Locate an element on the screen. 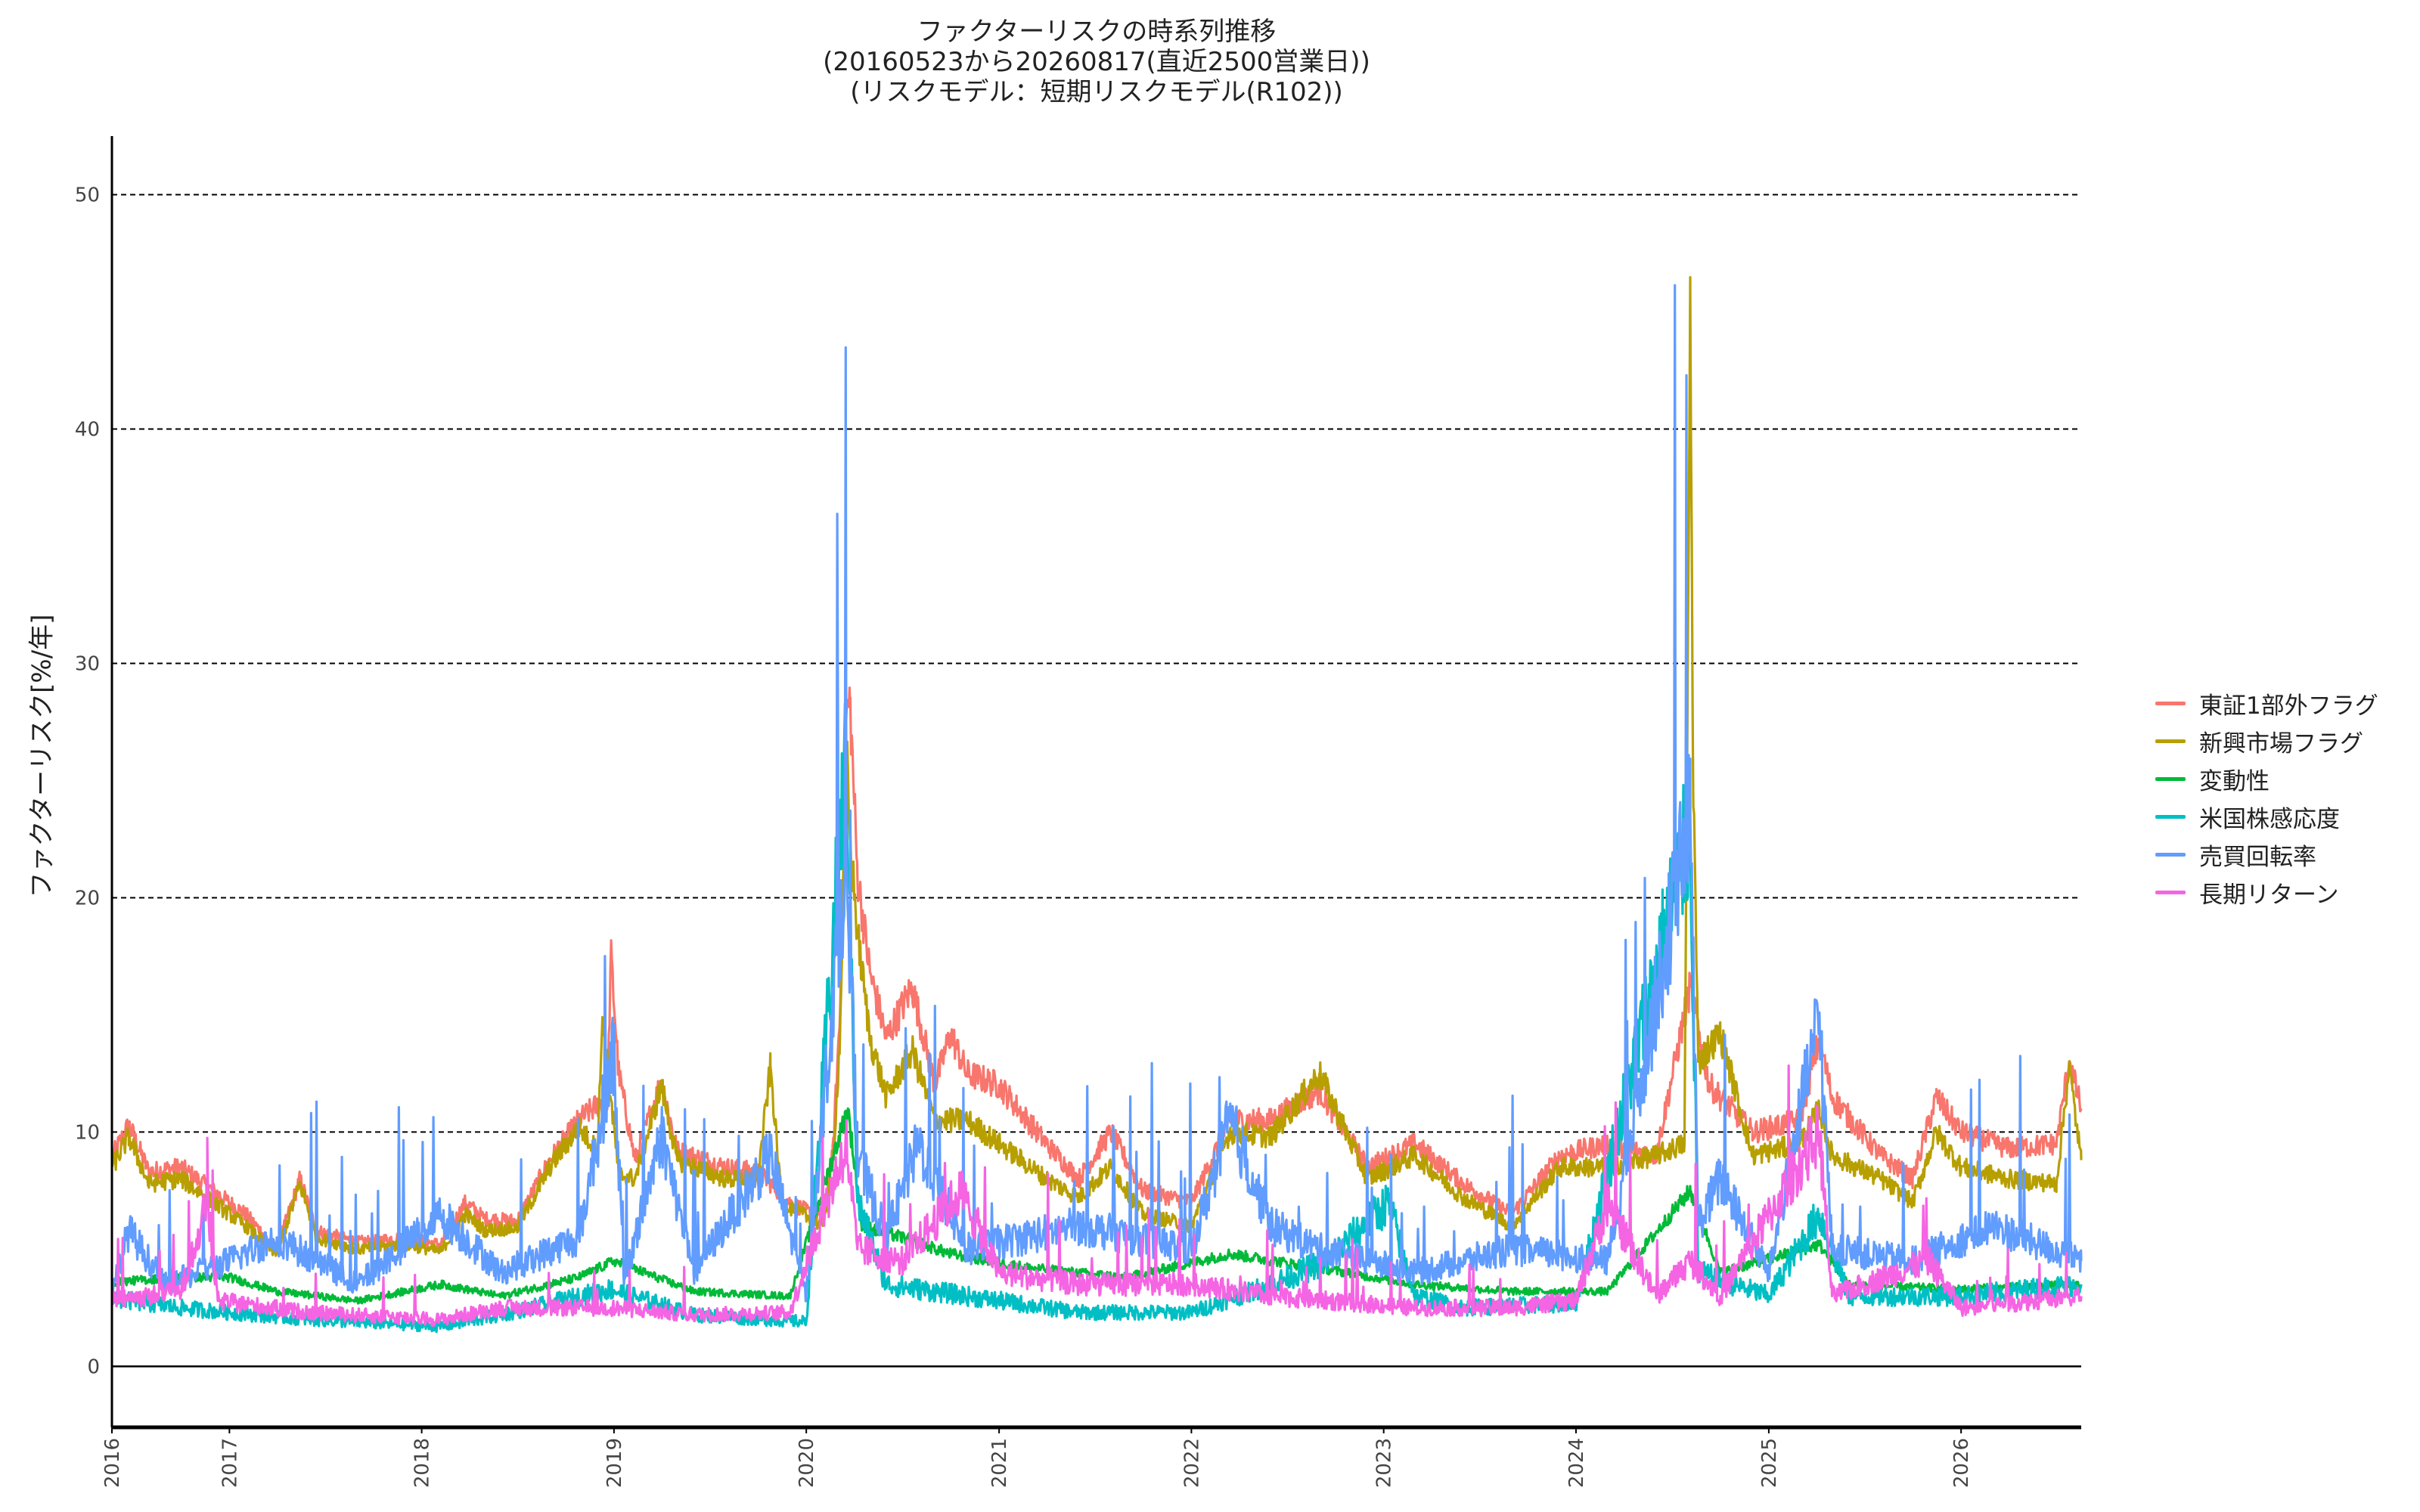 The height and width of the screenshot is (1512, 2420). x-tick-label-2020: 2020 is located at coordinates (807, 1463).